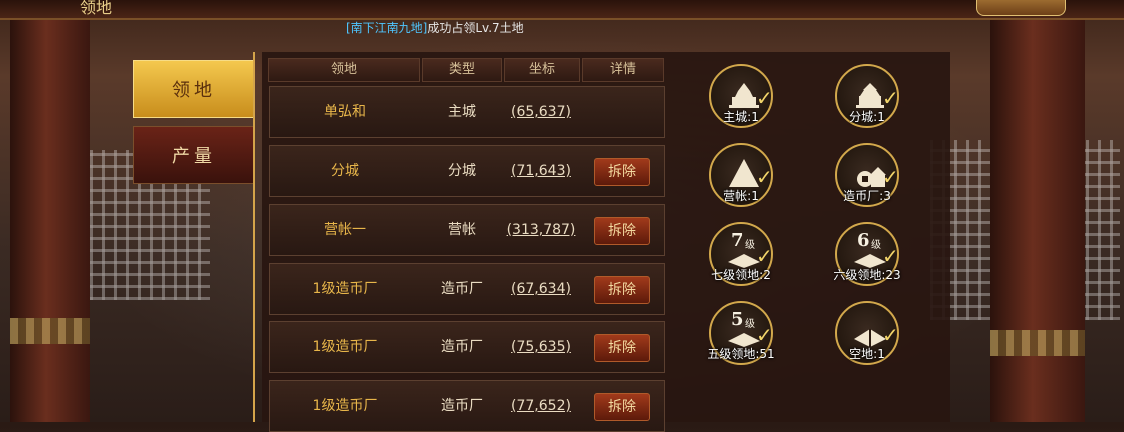 The height and width of the screenshot is (432, 1124). Describe the element at coordinates (541, 347) in the screenshot. I see `row-coord-link: (75,635)` at that location.